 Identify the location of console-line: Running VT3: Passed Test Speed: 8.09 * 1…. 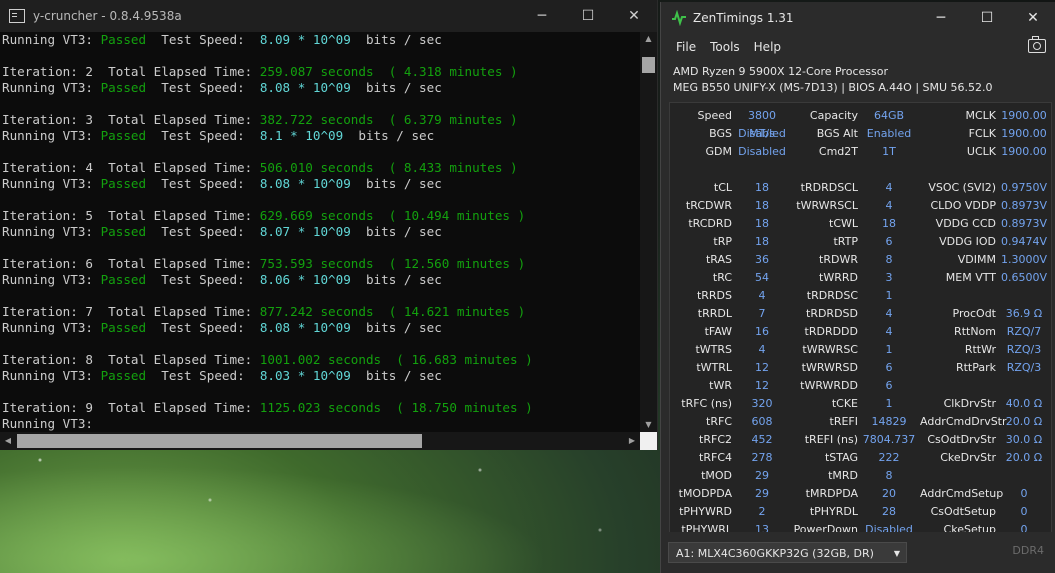
(322, 40).